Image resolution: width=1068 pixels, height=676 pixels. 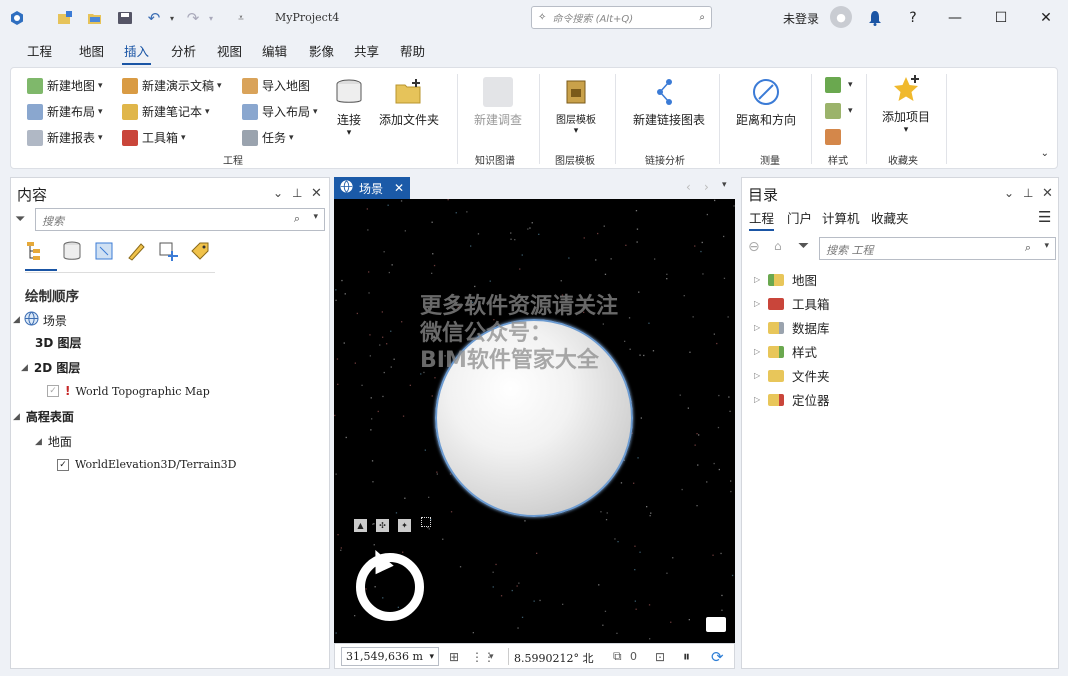 What do you see at coordinates (65, 18) in the screenshot?
I see `new-project-icon` at bounding box center [65, 18].